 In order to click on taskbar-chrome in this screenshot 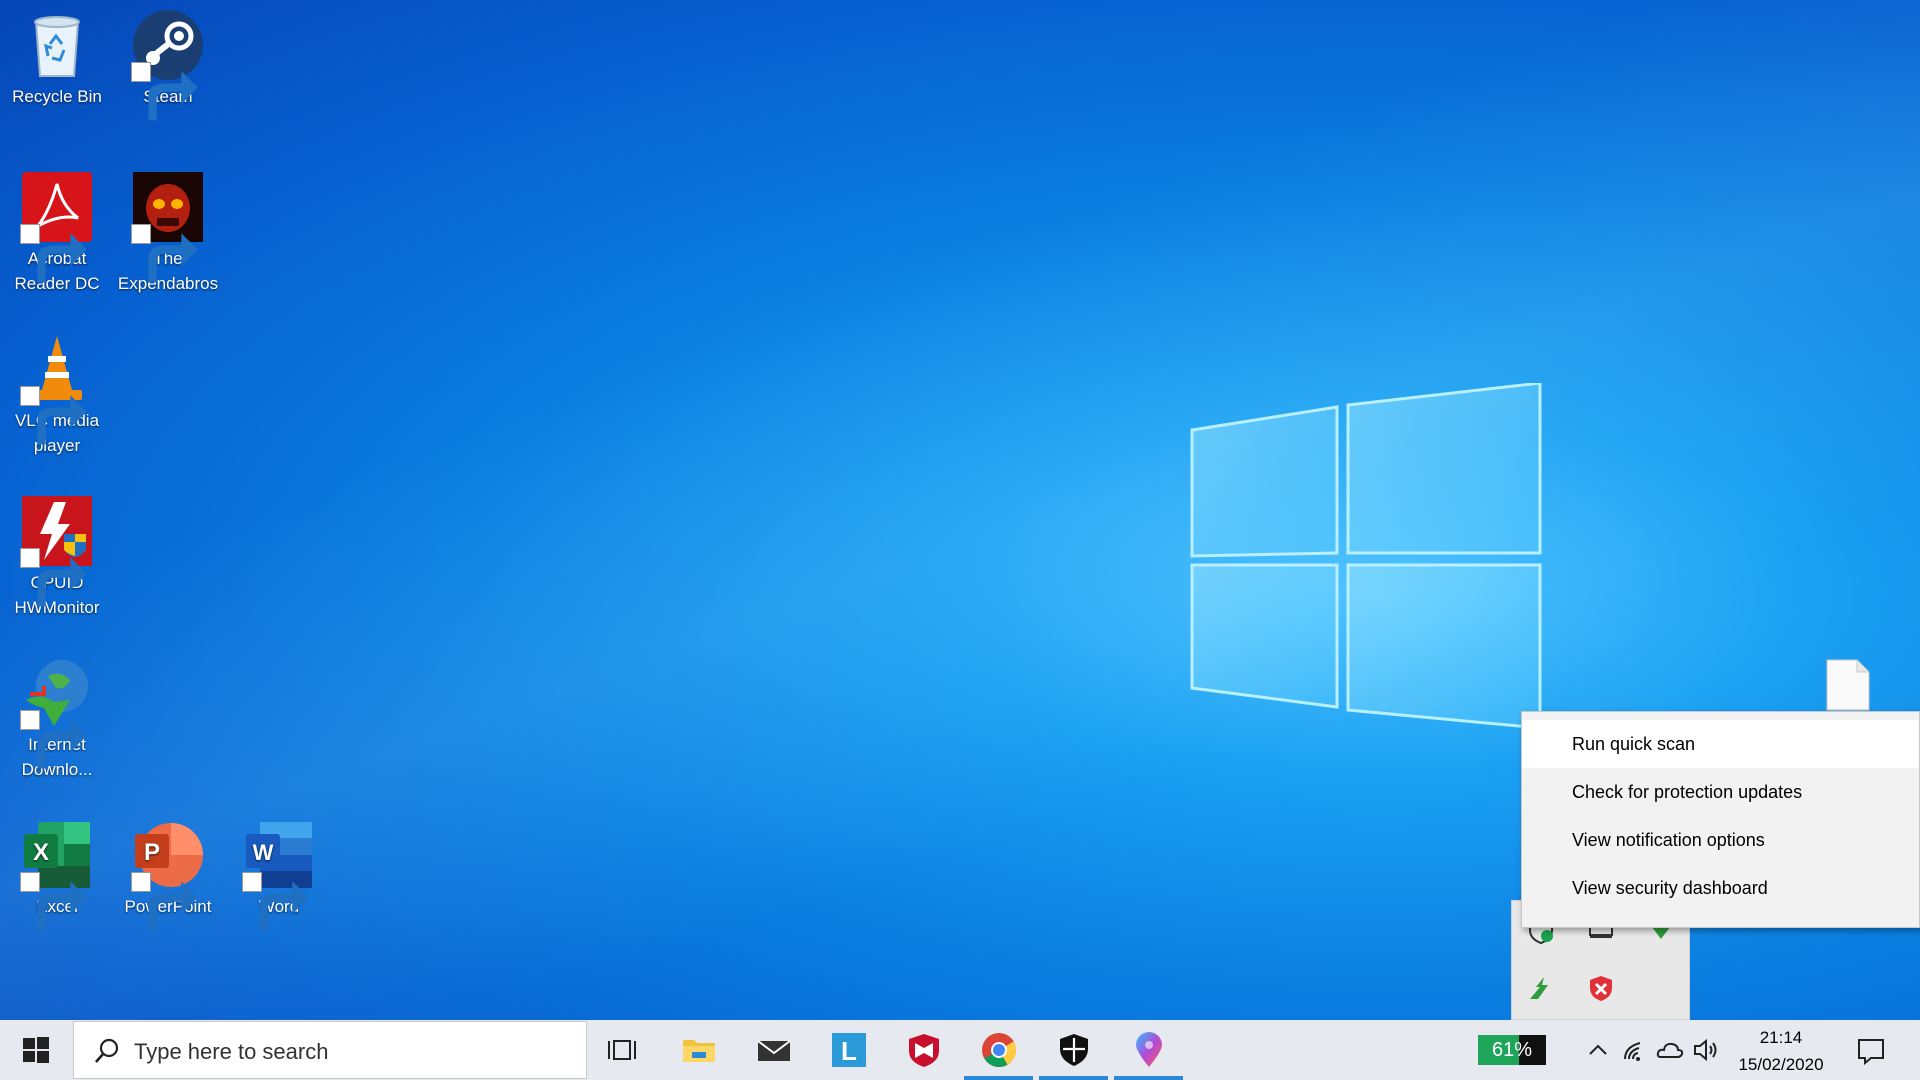, I will do `click(998, 1050)`.